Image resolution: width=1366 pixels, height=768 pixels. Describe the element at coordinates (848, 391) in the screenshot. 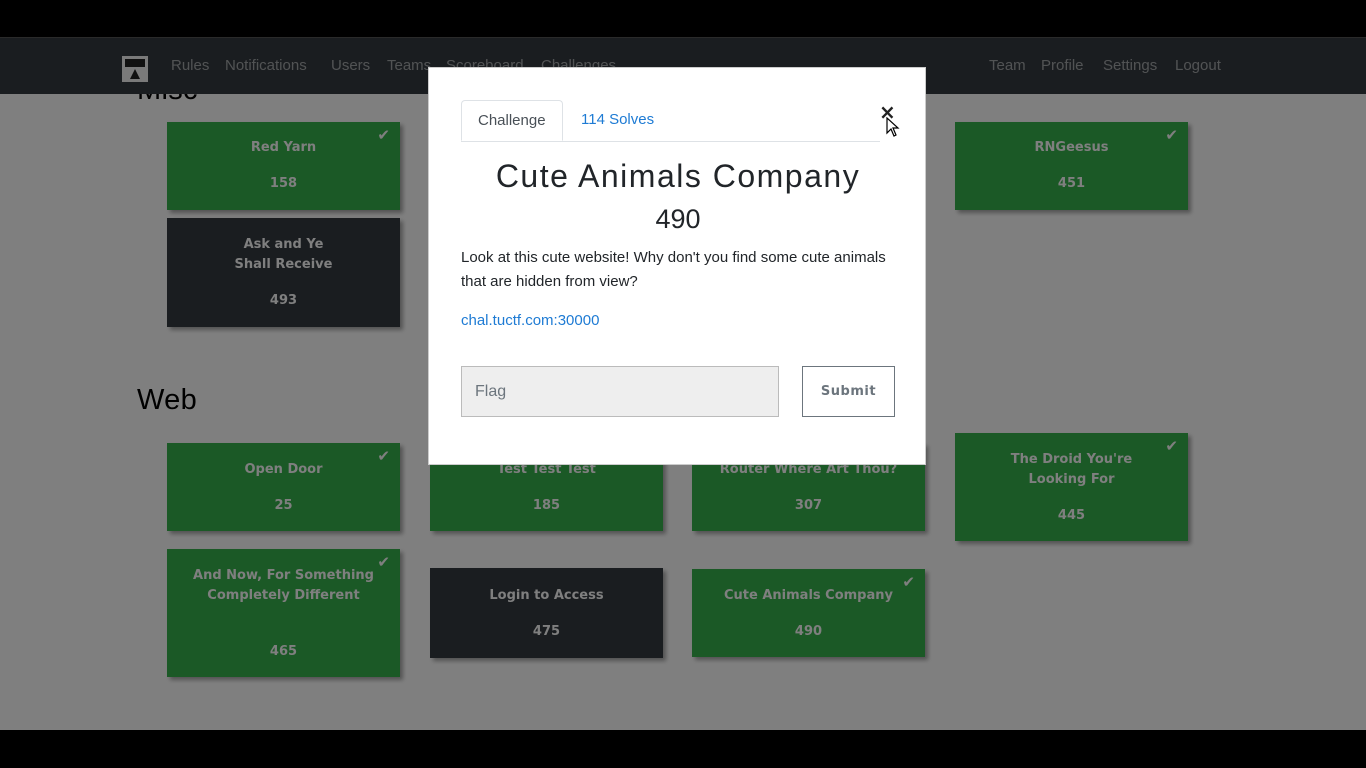

I see `submit-button: Submit` at that location.